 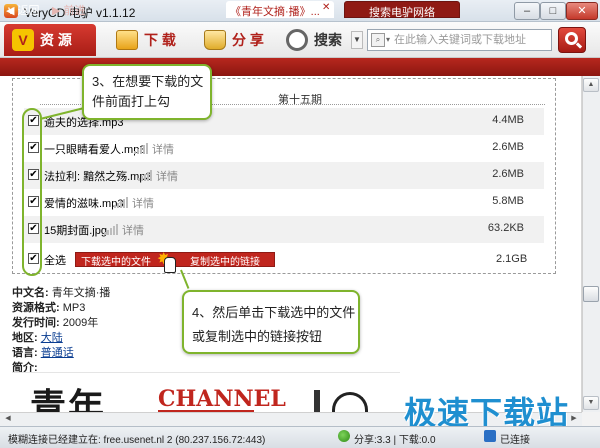 I want to click on hand-cursor-icon, so click(x=170, y=265).